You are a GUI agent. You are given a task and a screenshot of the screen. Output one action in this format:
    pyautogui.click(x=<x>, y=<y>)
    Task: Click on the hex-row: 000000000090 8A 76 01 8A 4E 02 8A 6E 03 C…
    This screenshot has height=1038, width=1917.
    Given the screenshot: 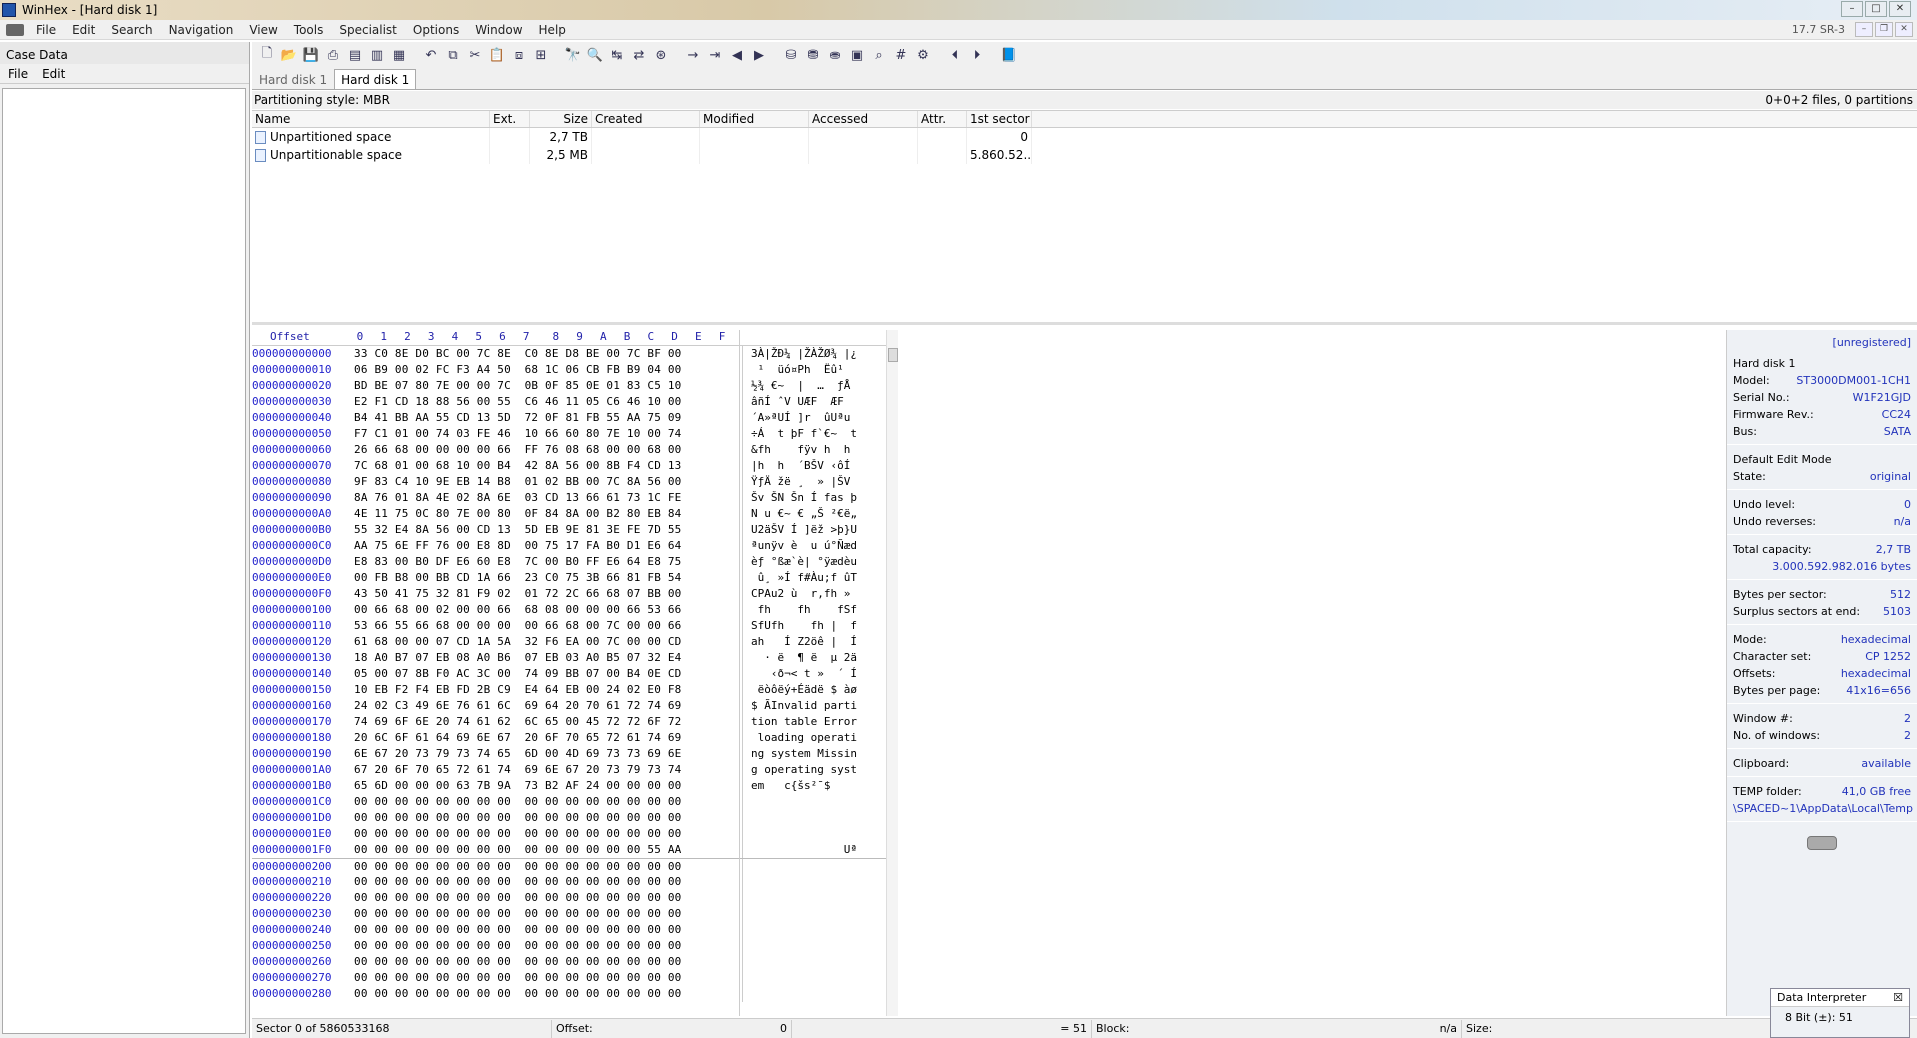 What is the action you would take?
    pyautogui.click(x=574, y=498)
    